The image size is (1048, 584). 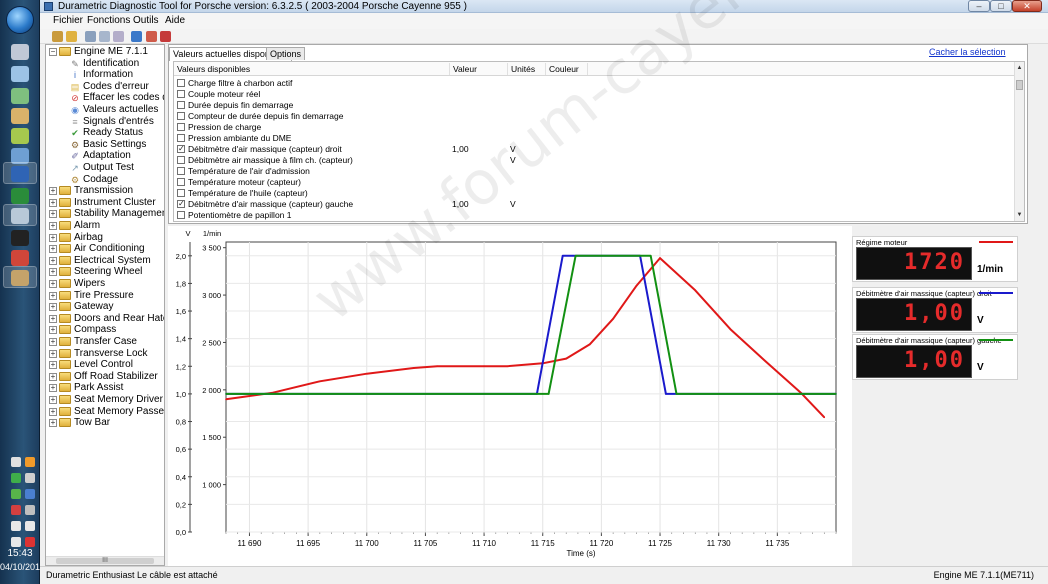 What do you see at coordinates (105, 122) in the screenshot?
I see `tree-node-function: ≡ Signals d'entrés` at bounding box center [105, 122].